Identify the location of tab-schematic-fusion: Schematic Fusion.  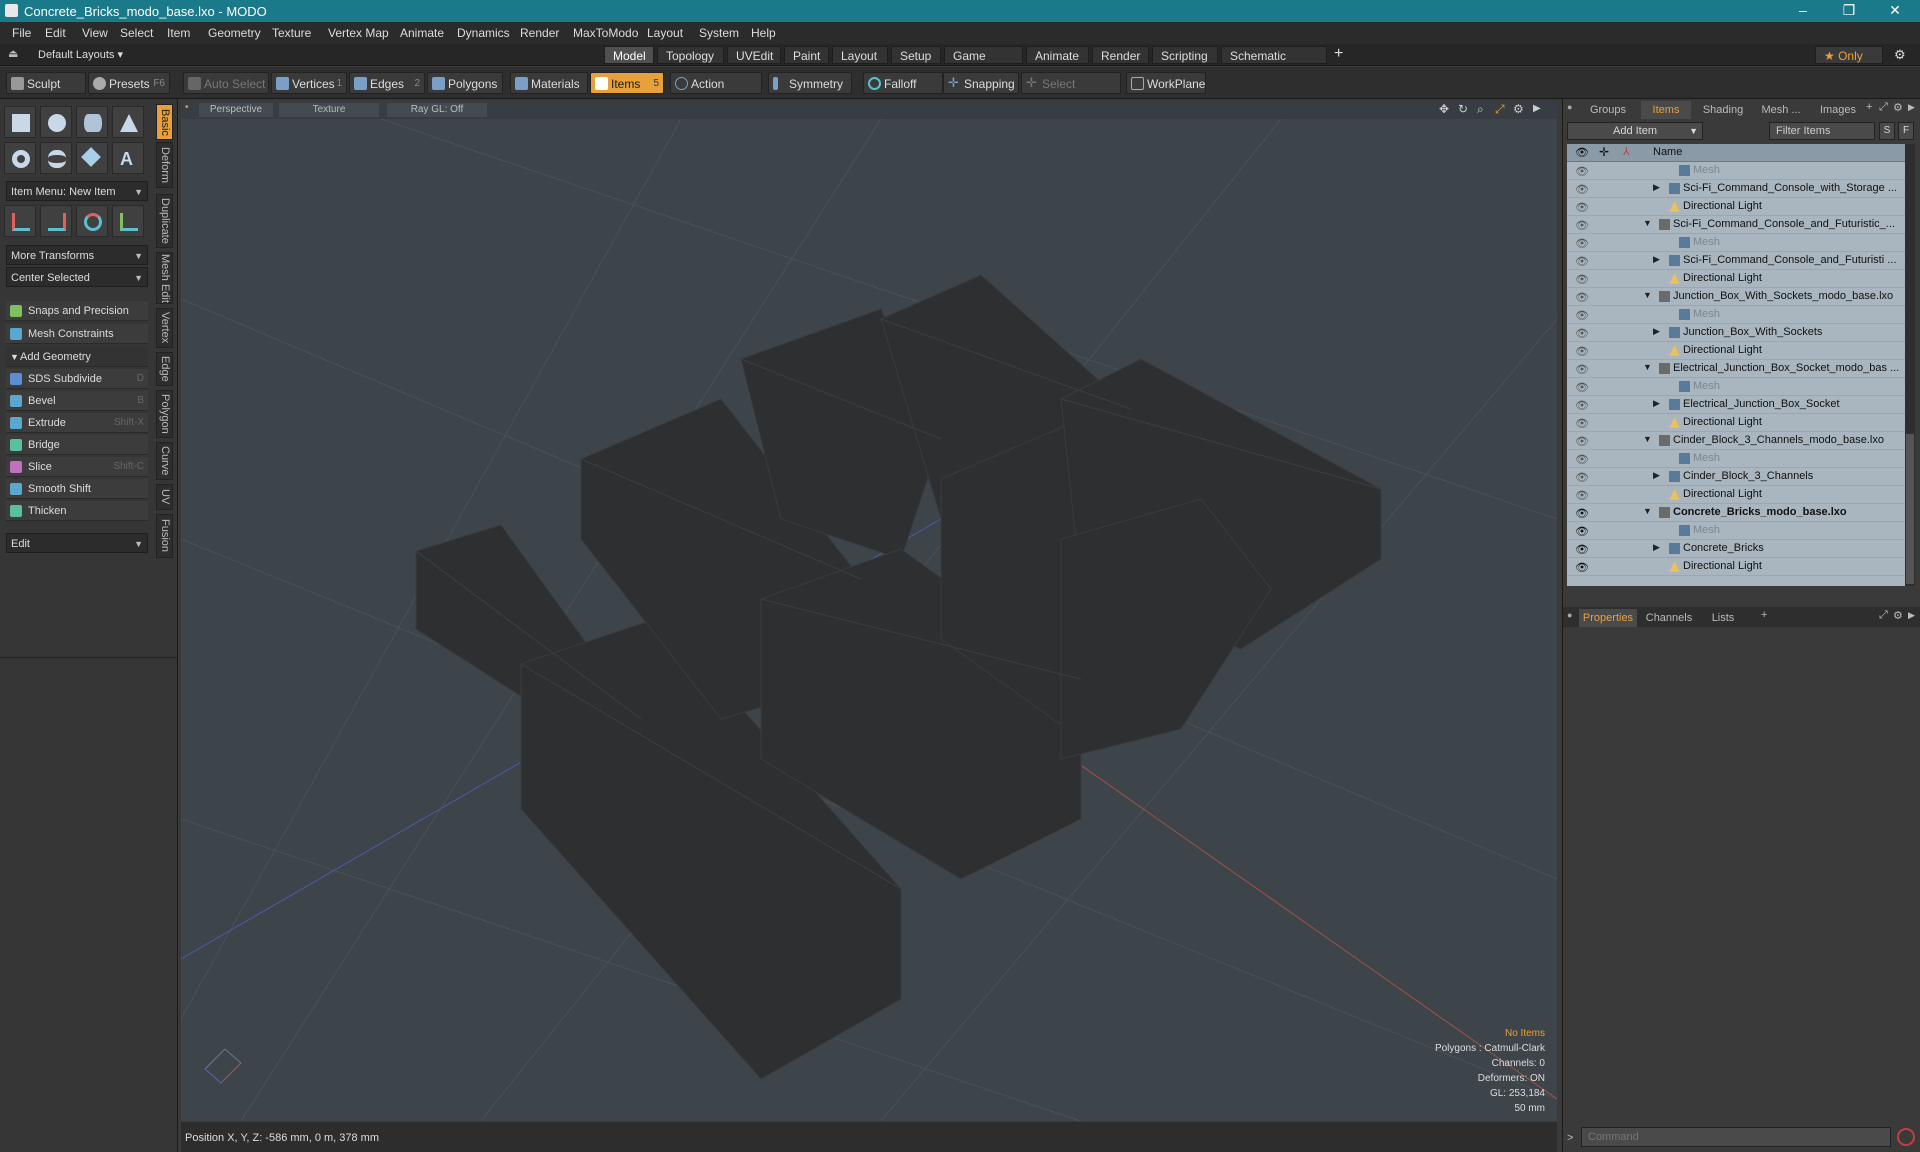
(1274, 63).